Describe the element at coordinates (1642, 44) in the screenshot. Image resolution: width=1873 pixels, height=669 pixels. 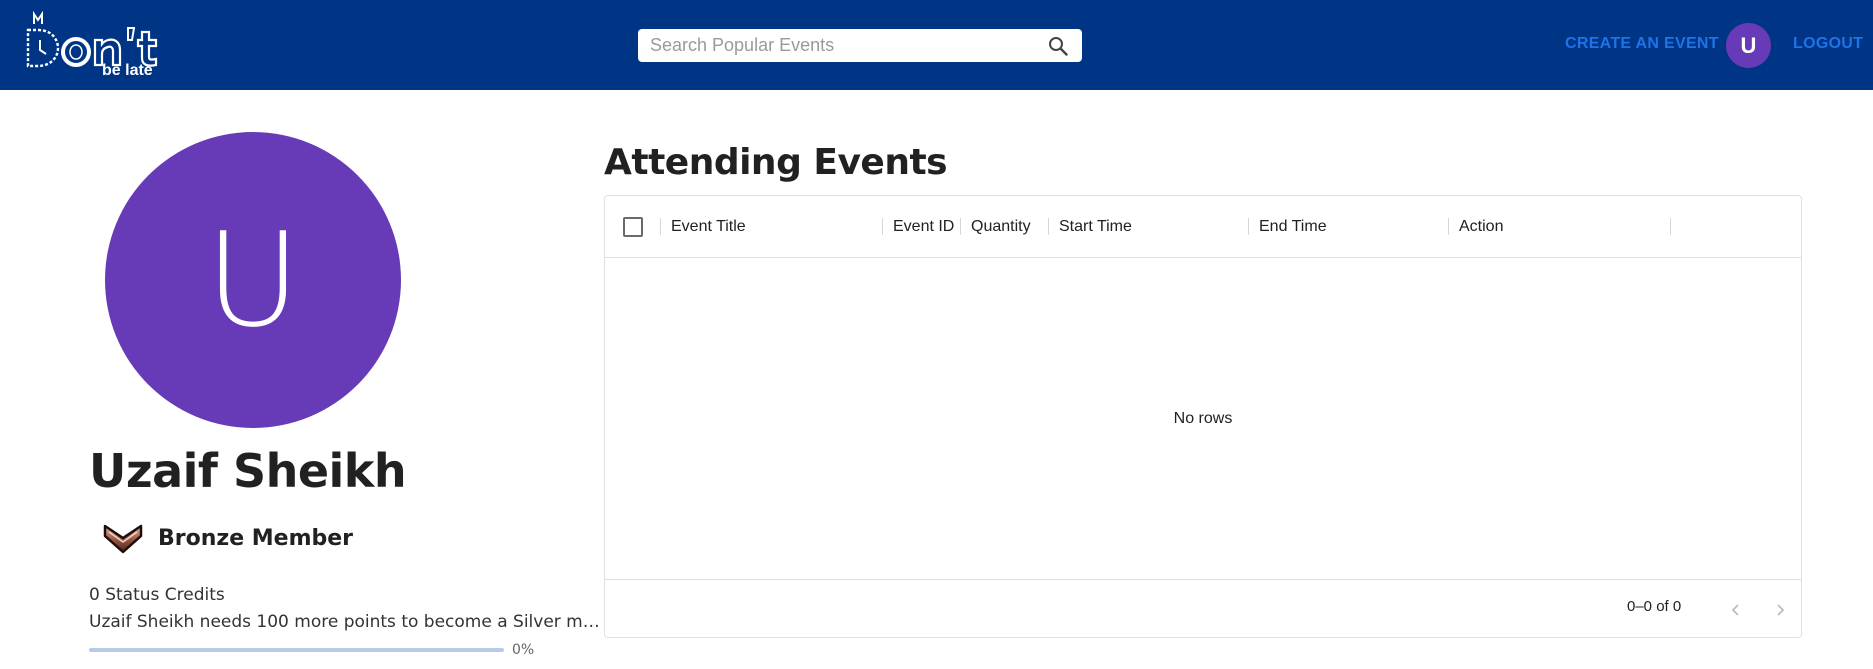
I see `create-event-link: CREATE AN EVENT` at that location.